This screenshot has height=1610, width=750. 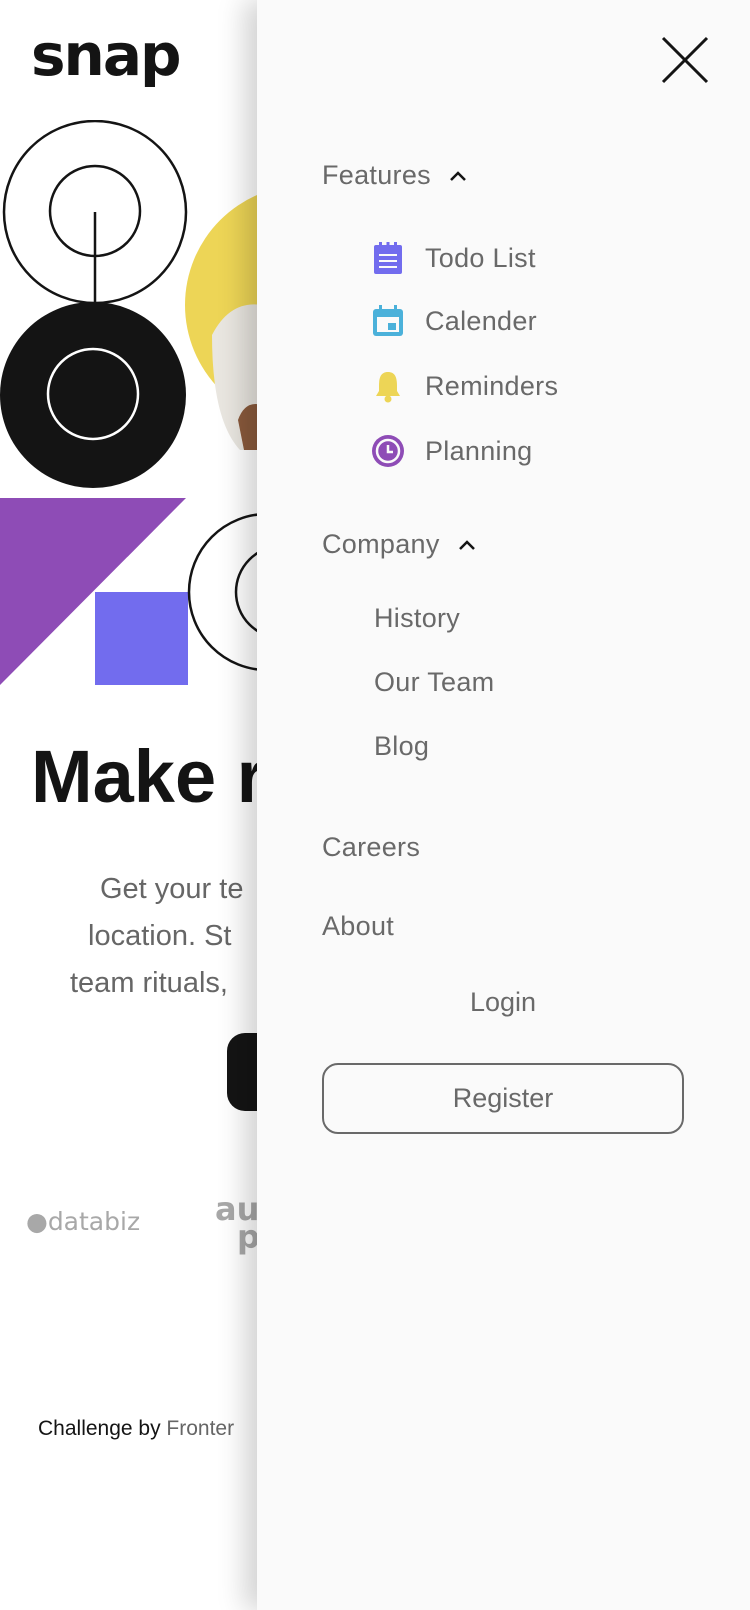 What do you see at coordinates (148, 776) in the screenshot?
I see `hero-headline: Make r` at bounding box center [148, 776].